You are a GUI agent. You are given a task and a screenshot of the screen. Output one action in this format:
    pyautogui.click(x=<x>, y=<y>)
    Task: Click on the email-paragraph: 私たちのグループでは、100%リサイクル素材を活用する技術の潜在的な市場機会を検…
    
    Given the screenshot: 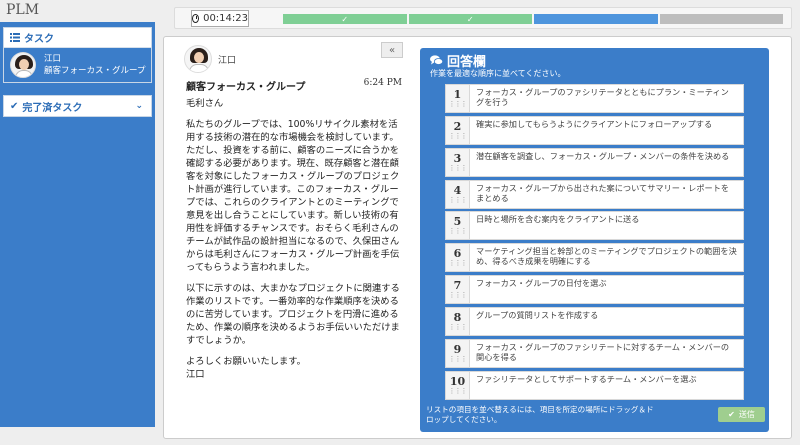 What is the action you would take?
    pyautogui.click(x=293, y=196)
    